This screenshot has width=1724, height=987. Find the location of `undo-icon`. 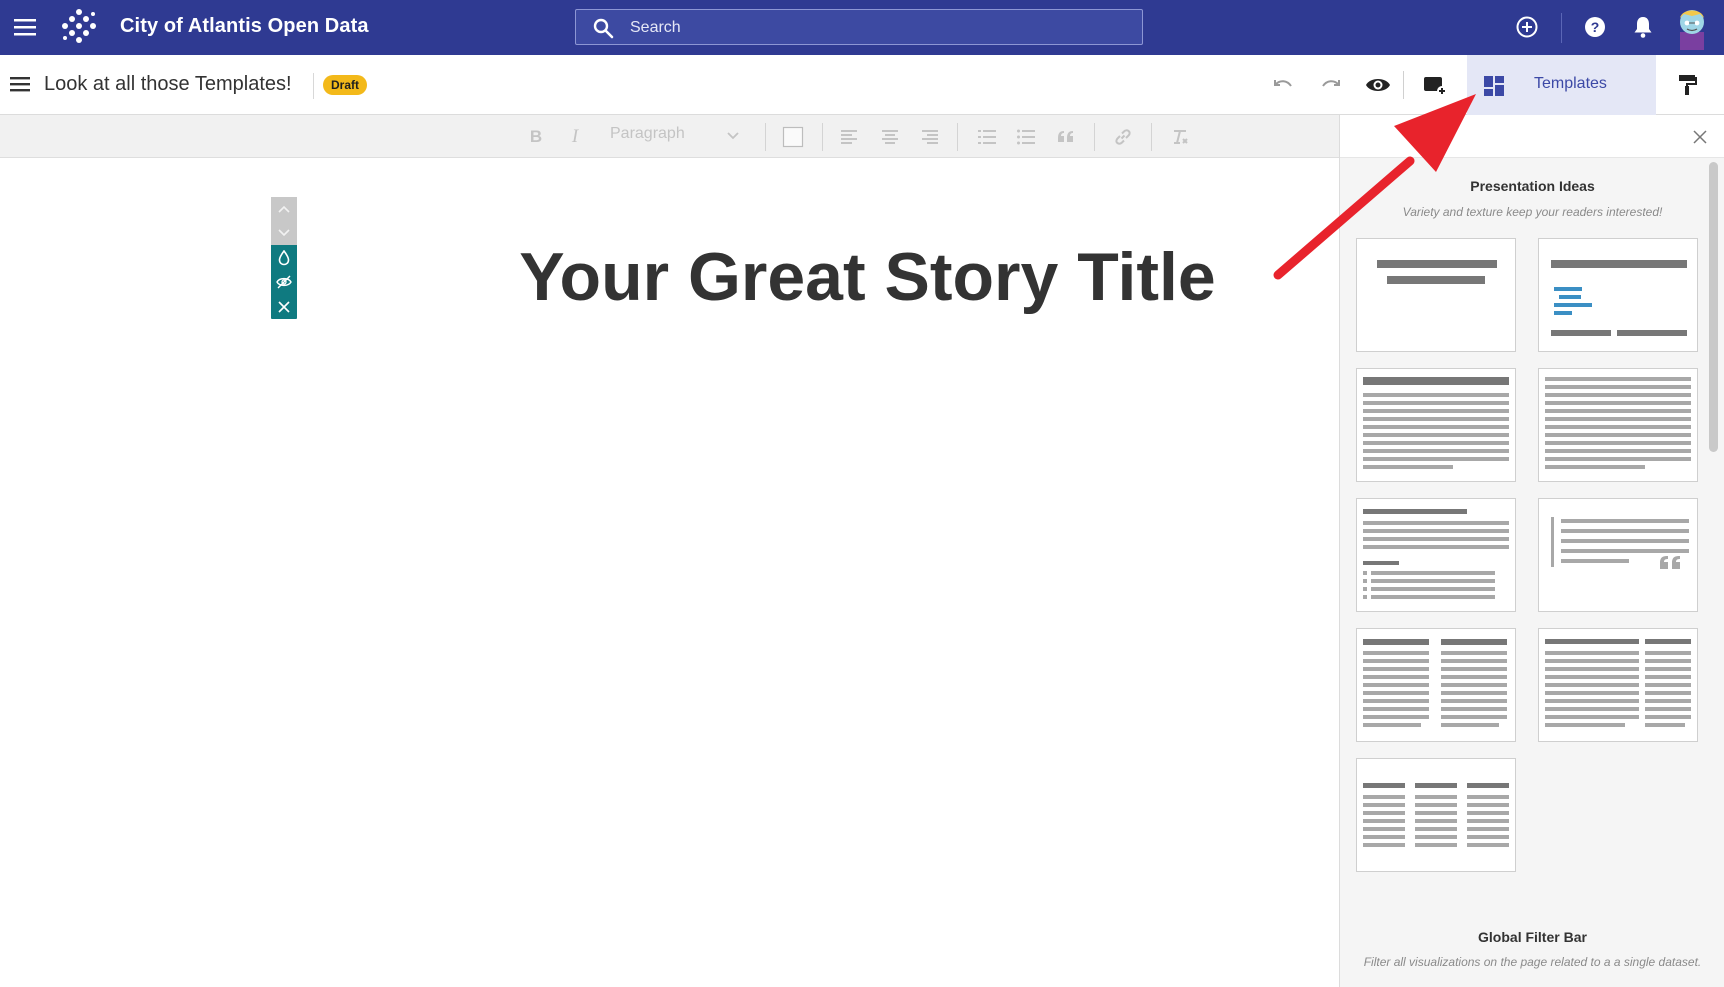

undo-icon is located at coordinates (1283, 83).